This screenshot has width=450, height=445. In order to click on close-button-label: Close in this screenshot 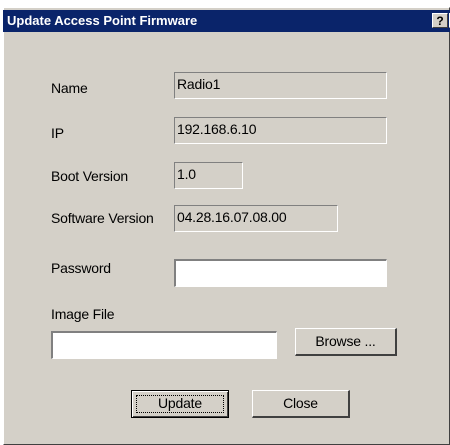, I will do `click(300, 403)`.